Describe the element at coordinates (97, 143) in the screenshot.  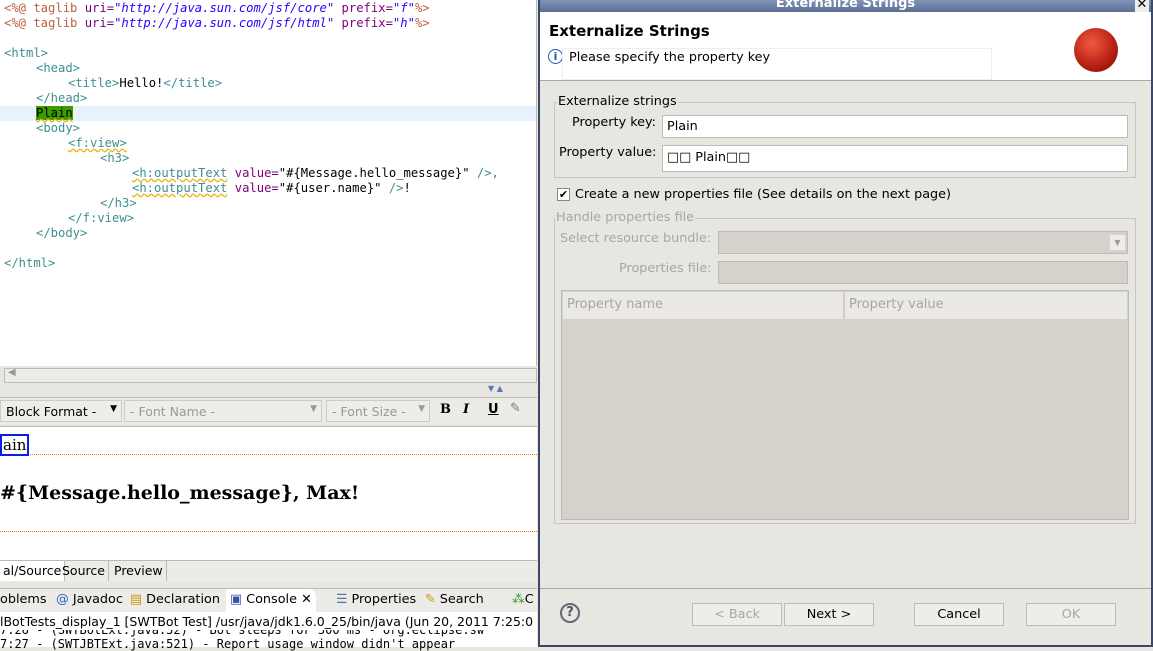
I see `code-line: <f:view>` at that location.